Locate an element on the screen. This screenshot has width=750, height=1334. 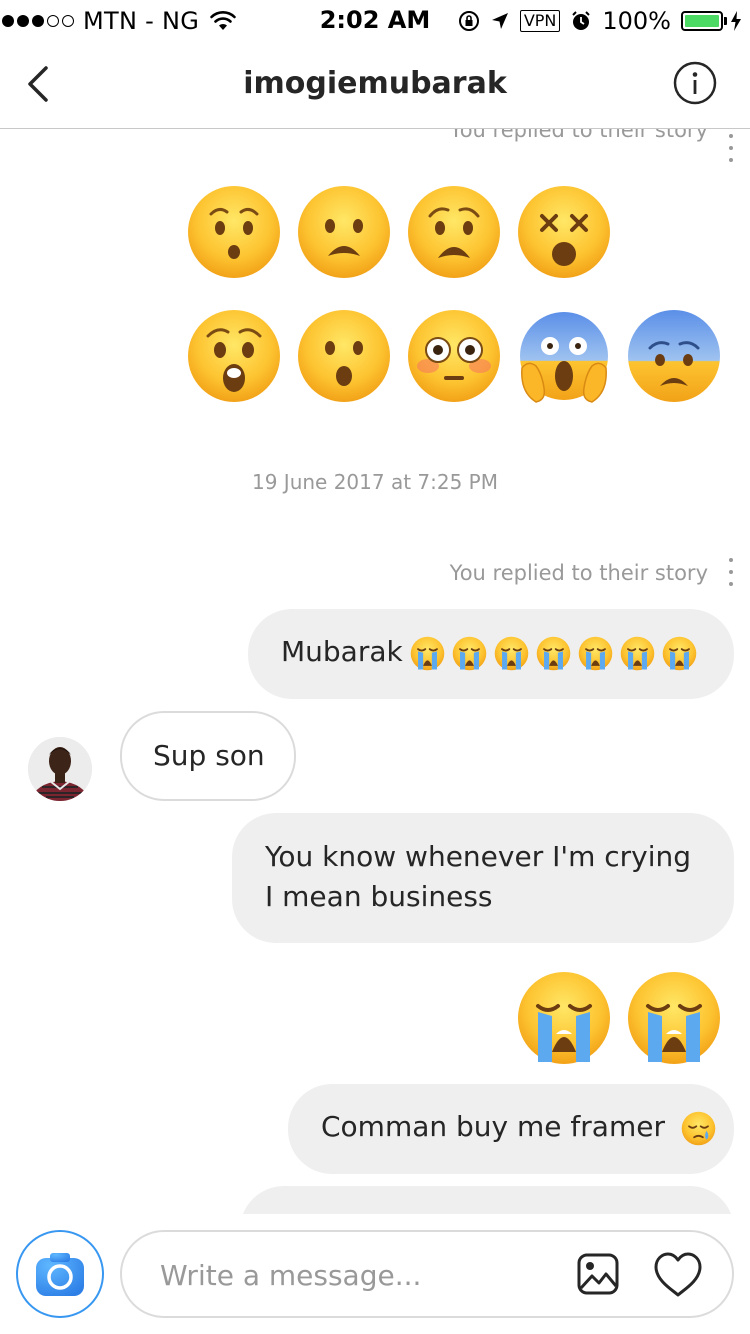
message-input-field is located at coordinates (427, 1274).